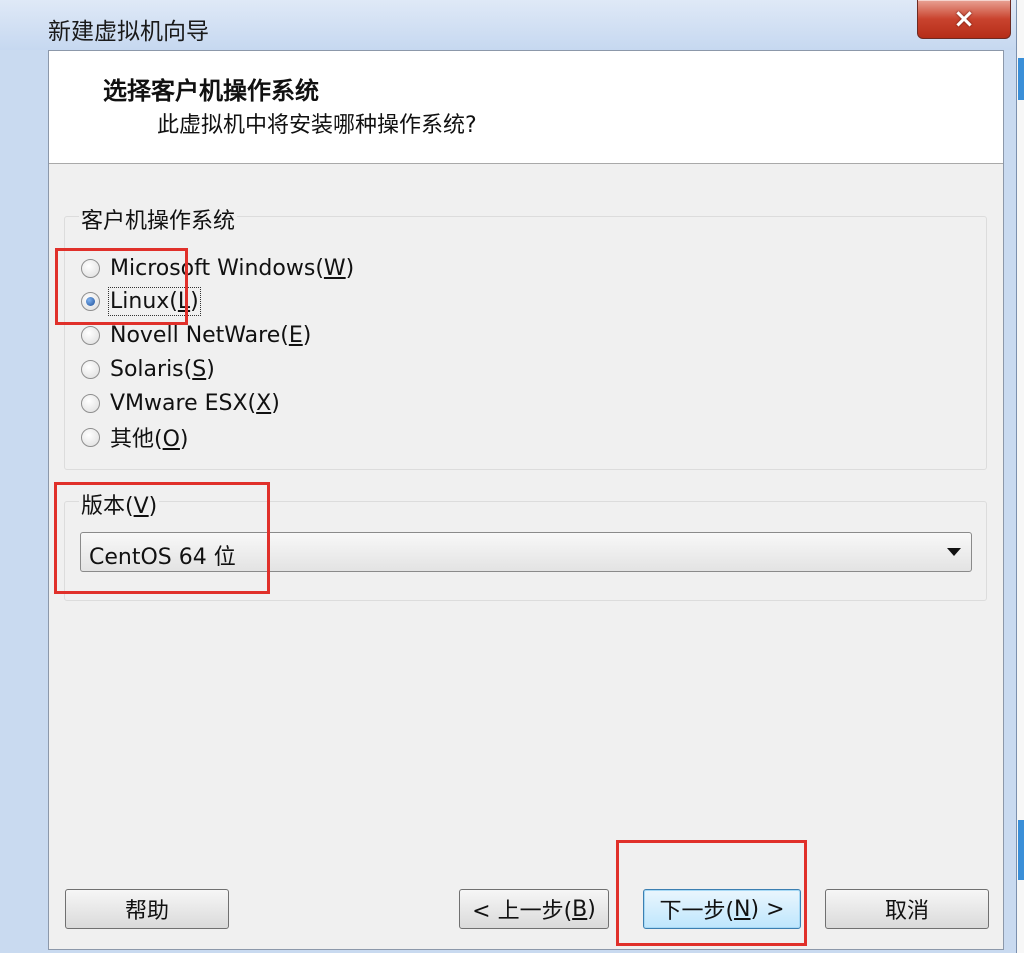 The image size is (1024, 953). Describe the element at coordinates (534, 909) in the screenshot. I see `back-button: < 上一步(B)` at that location.